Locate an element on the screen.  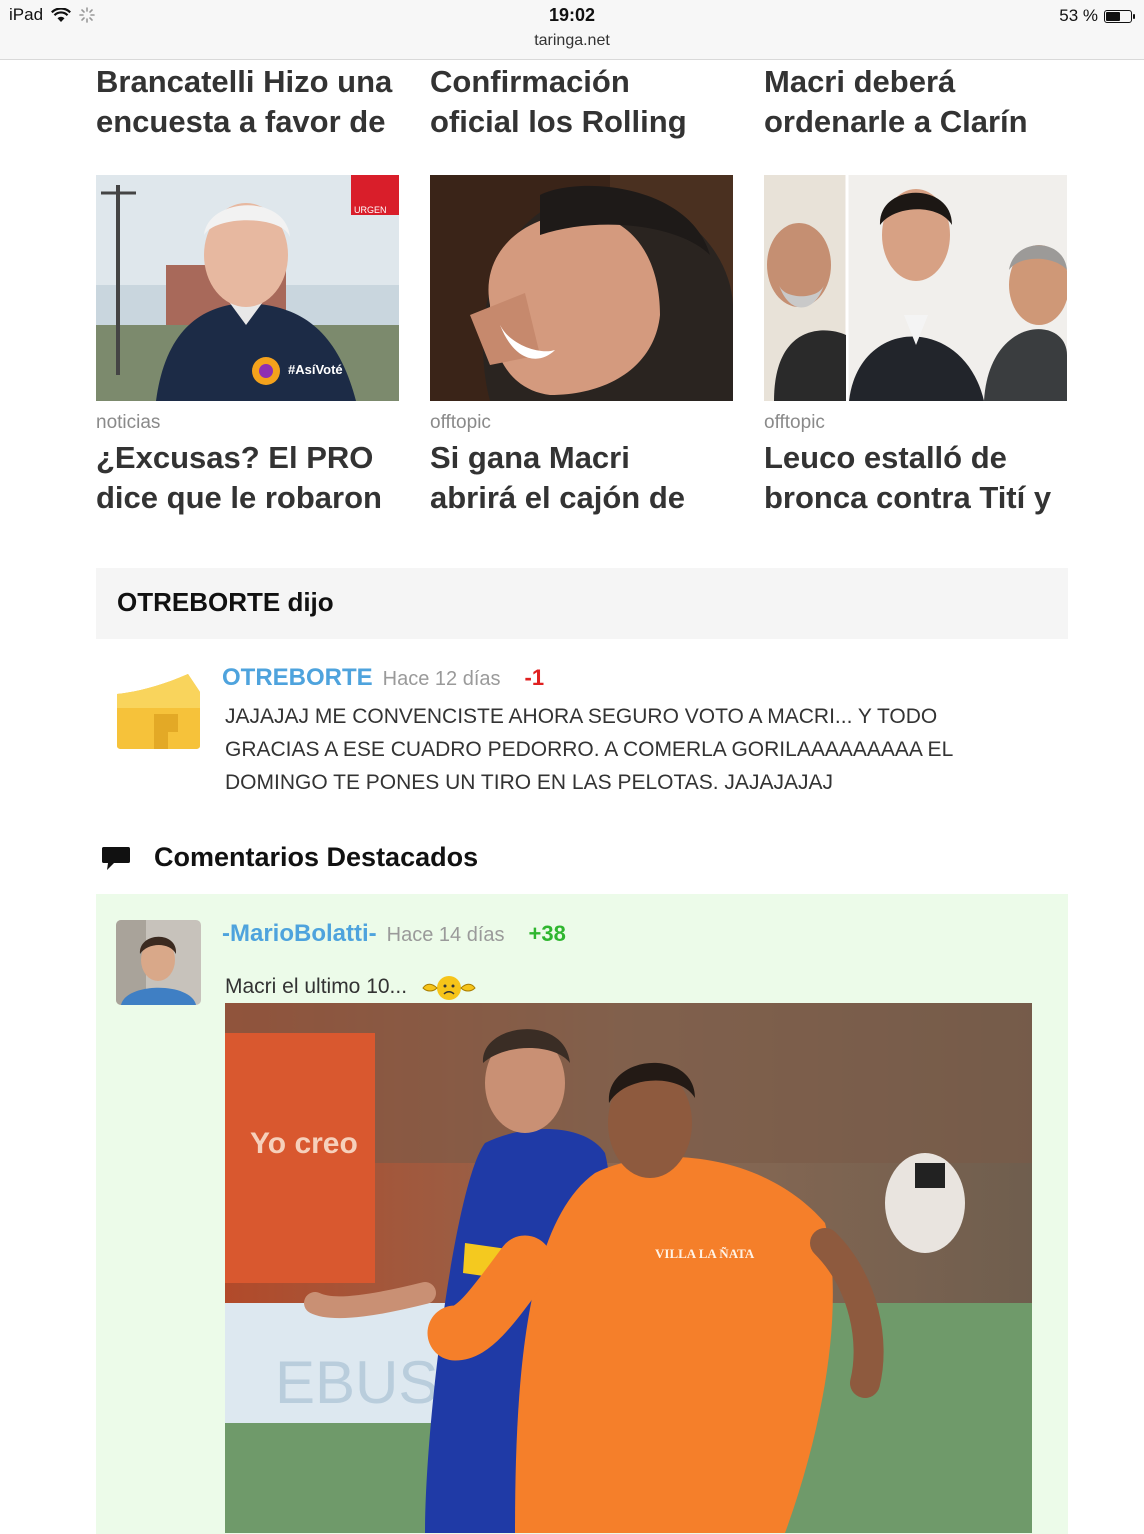
article-title-line: encuesta a favor de is located at coordinates (241, 121).